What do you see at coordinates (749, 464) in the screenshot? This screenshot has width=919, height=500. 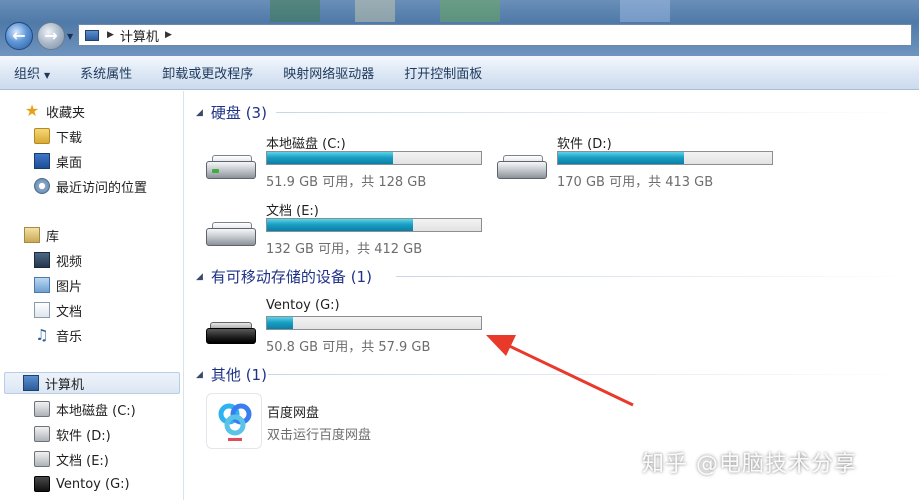 I see `watermark: 知乎 @电脑技术分享` at bounding box center [749, 464].